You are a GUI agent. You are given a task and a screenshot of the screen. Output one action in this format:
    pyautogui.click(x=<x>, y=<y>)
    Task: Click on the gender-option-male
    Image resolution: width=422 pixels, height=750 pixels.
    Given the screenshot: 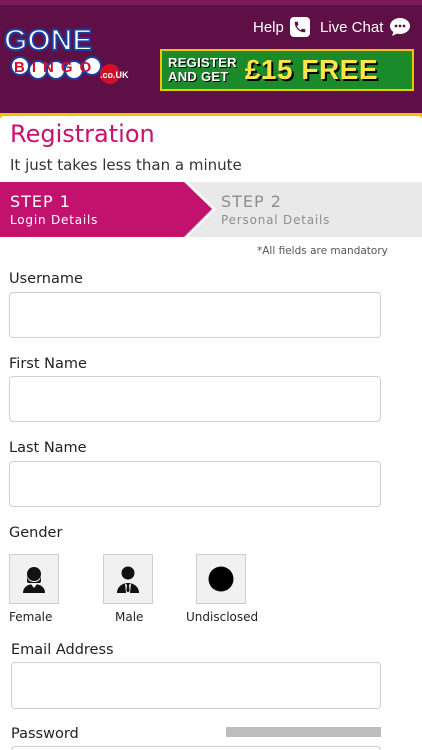 What is the action you would take?
    pyautogui.click(x=128, y=579)
    